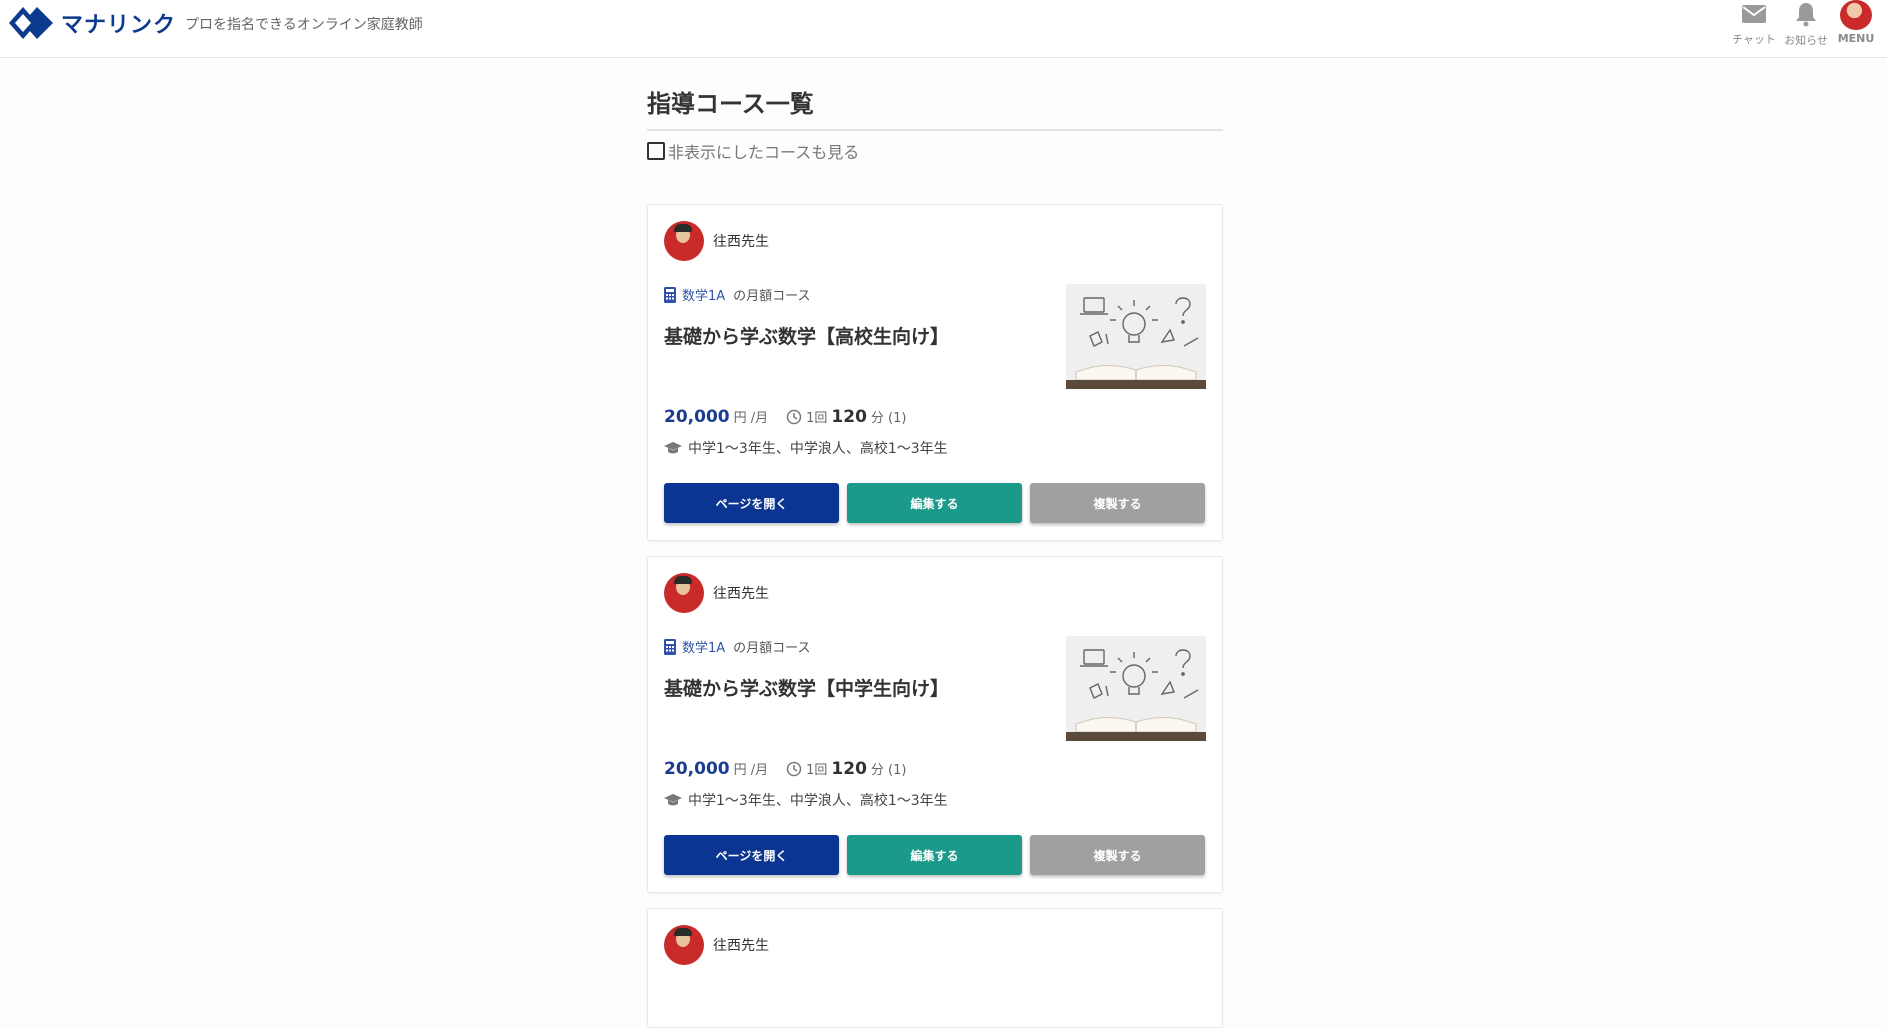  I want to click on logo-text: マナリンク, so click(119, 25).